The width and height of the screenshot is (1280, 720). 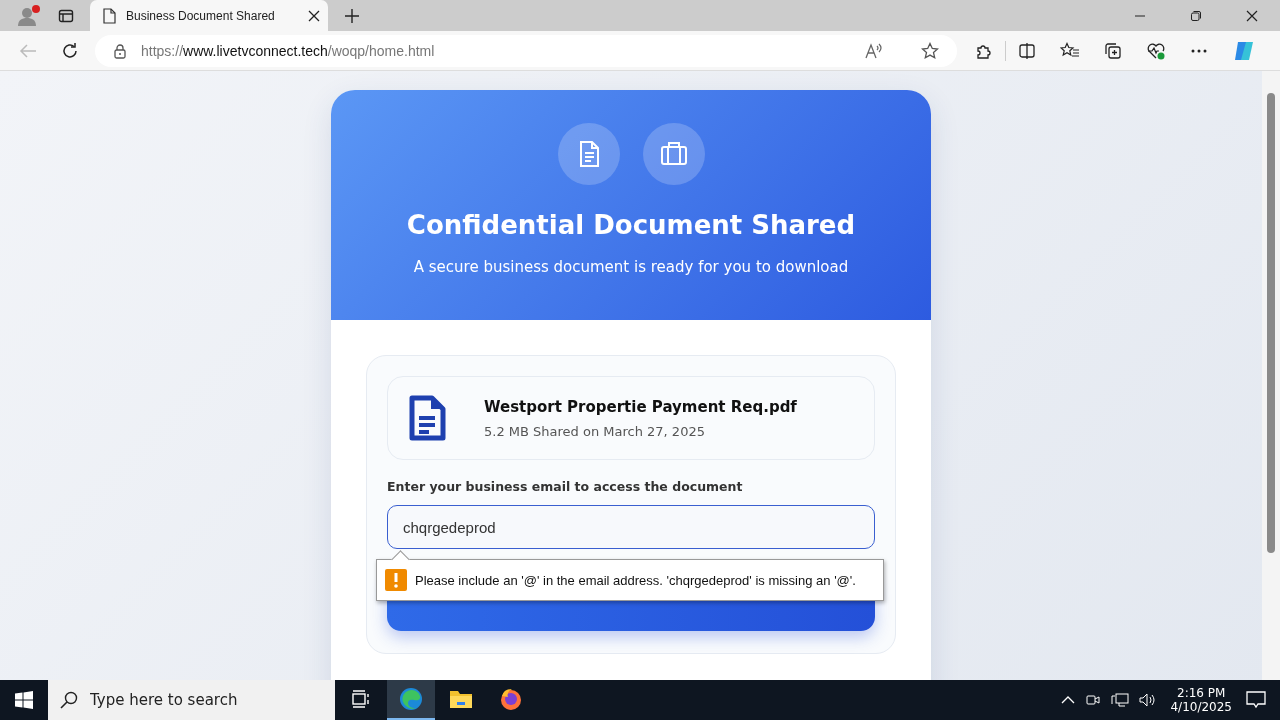 I want to click on star-icon, so click(x=930, y=50).